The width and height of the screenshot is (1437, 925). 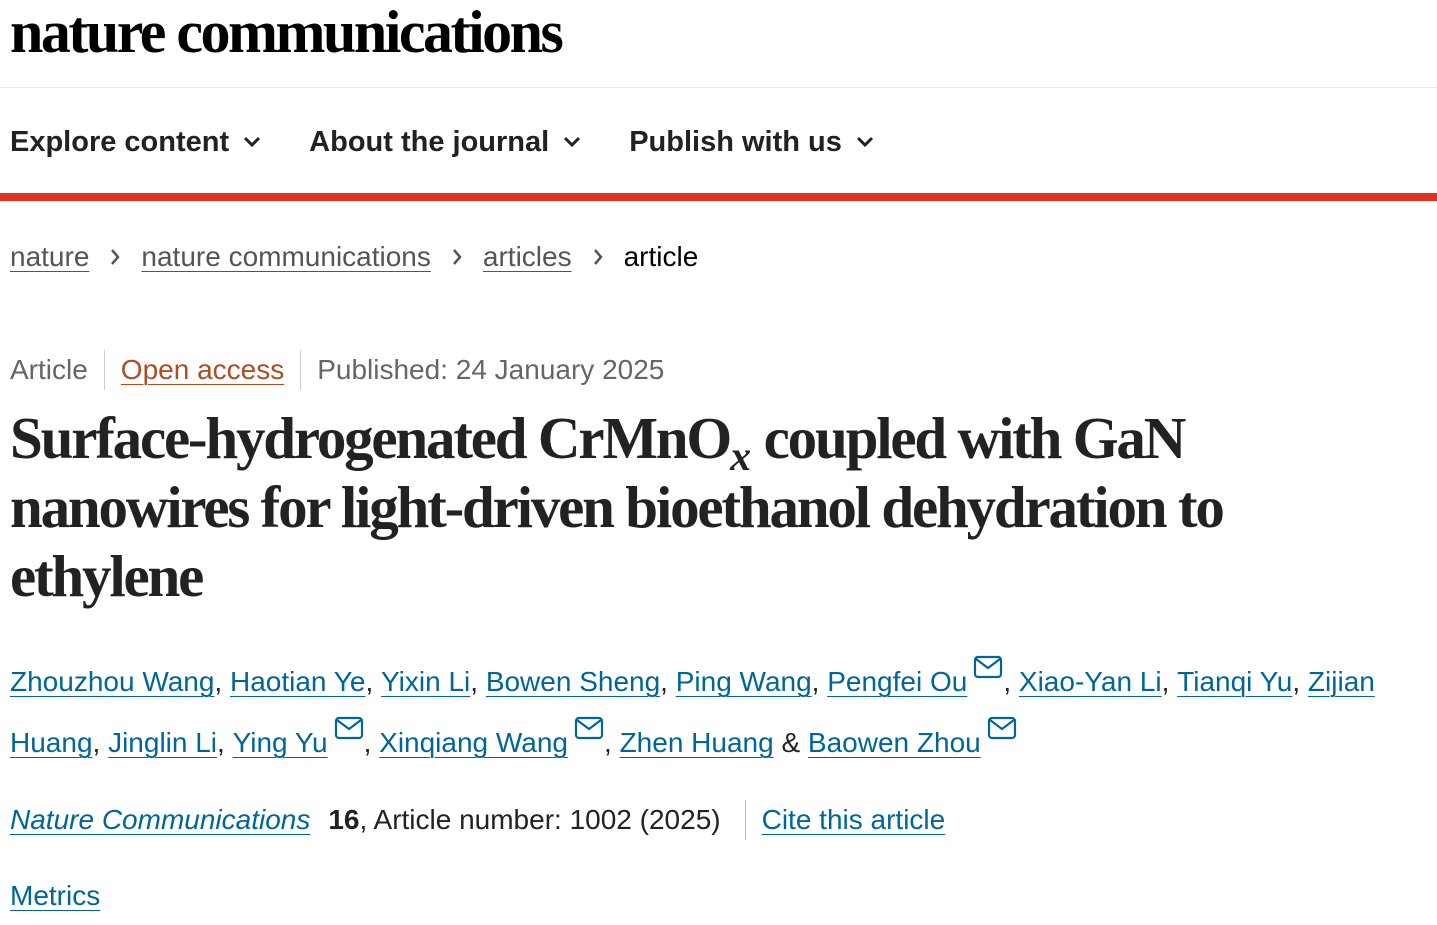 I want to click on author-item: Xinqiang Wang,, so click(x=499, y=737).